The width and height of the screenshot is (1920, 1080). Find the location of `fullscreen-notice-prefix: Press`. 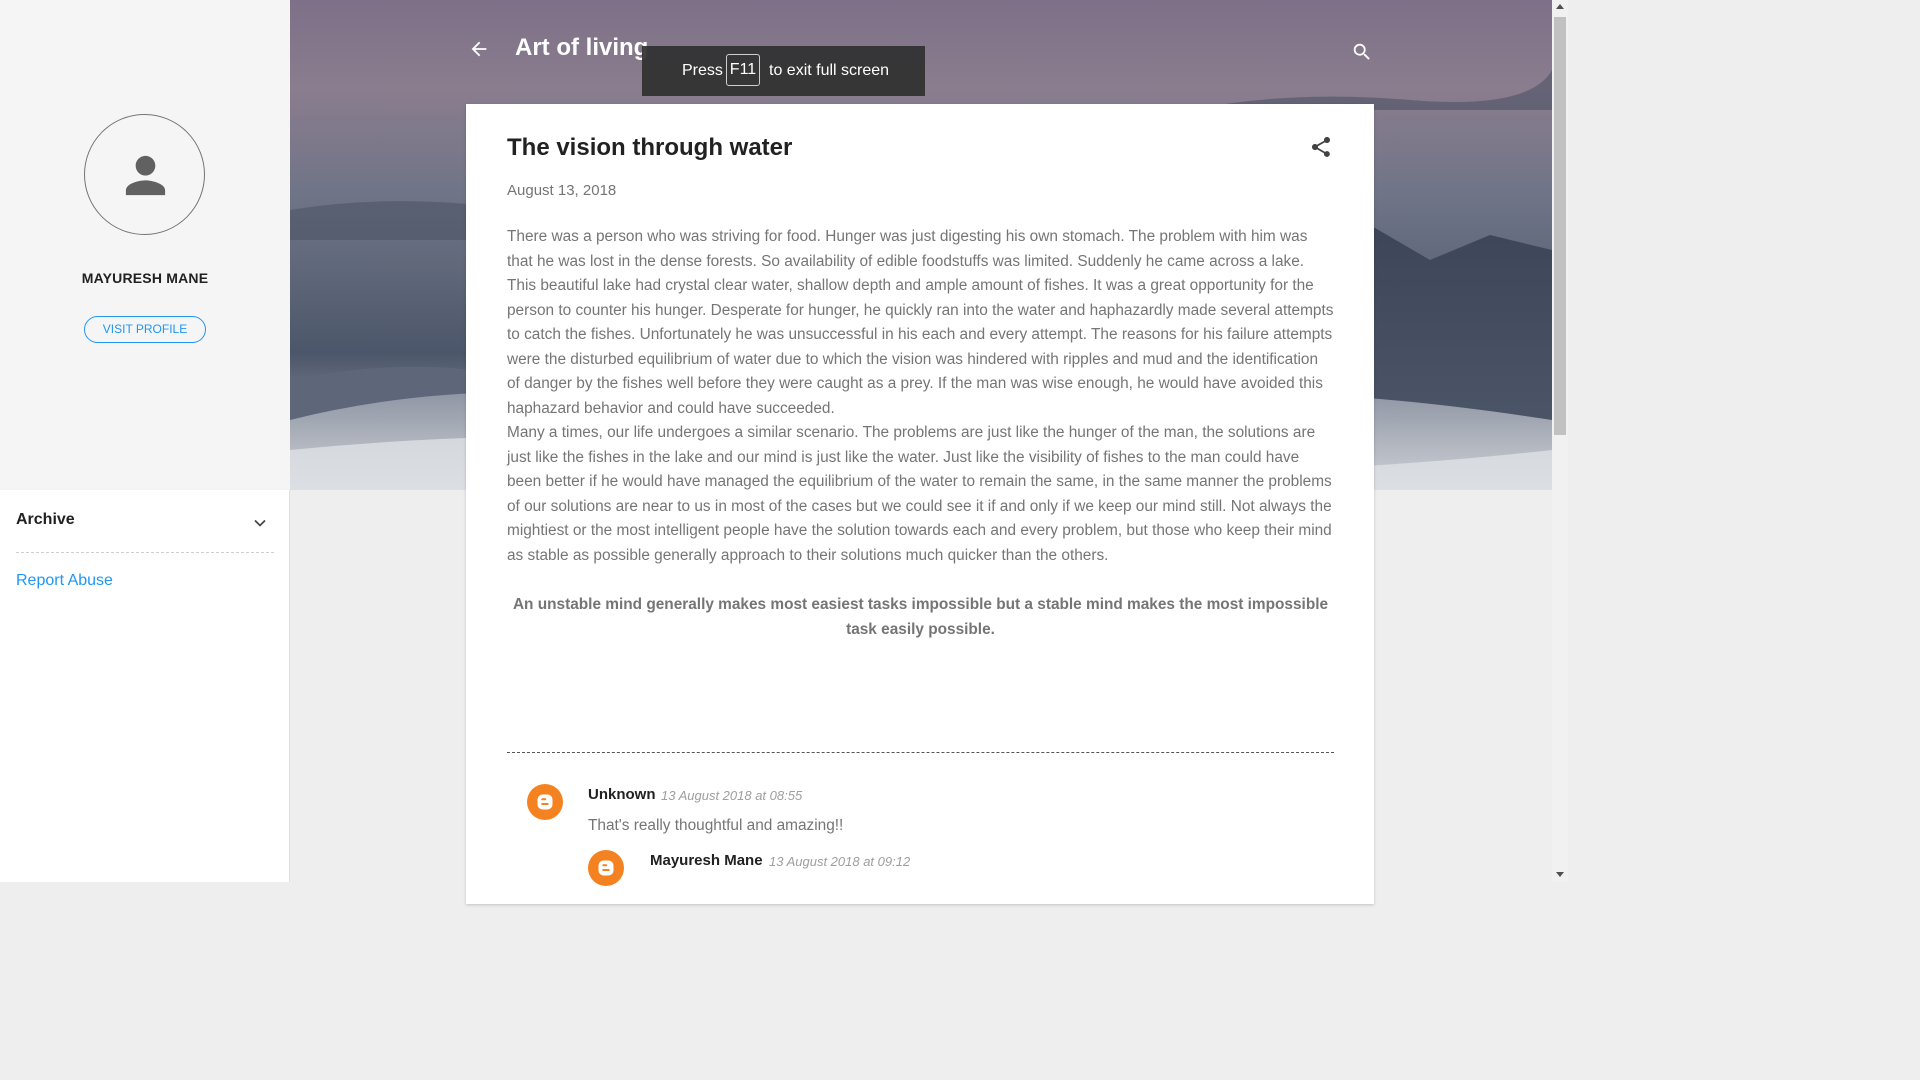

fullscreen-notice-prefix: Press is located at coordinates (702, 70).